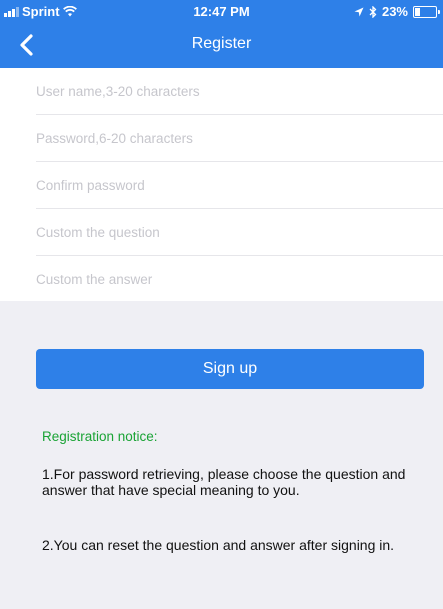 The height and width of the screenshot is (609, 443). What do you see at coordinates (426, 11) in the screenshot?
I see `battery-icon` at bounding box center [426, 11].